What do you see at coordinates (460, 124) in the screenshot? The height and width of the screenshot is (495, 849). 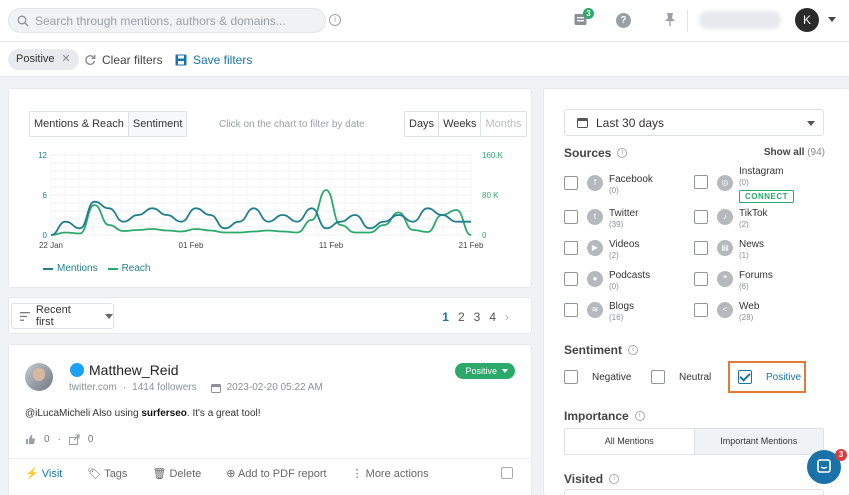 I see `tab-weeks: Weeks` at bounding box center [460, 124].